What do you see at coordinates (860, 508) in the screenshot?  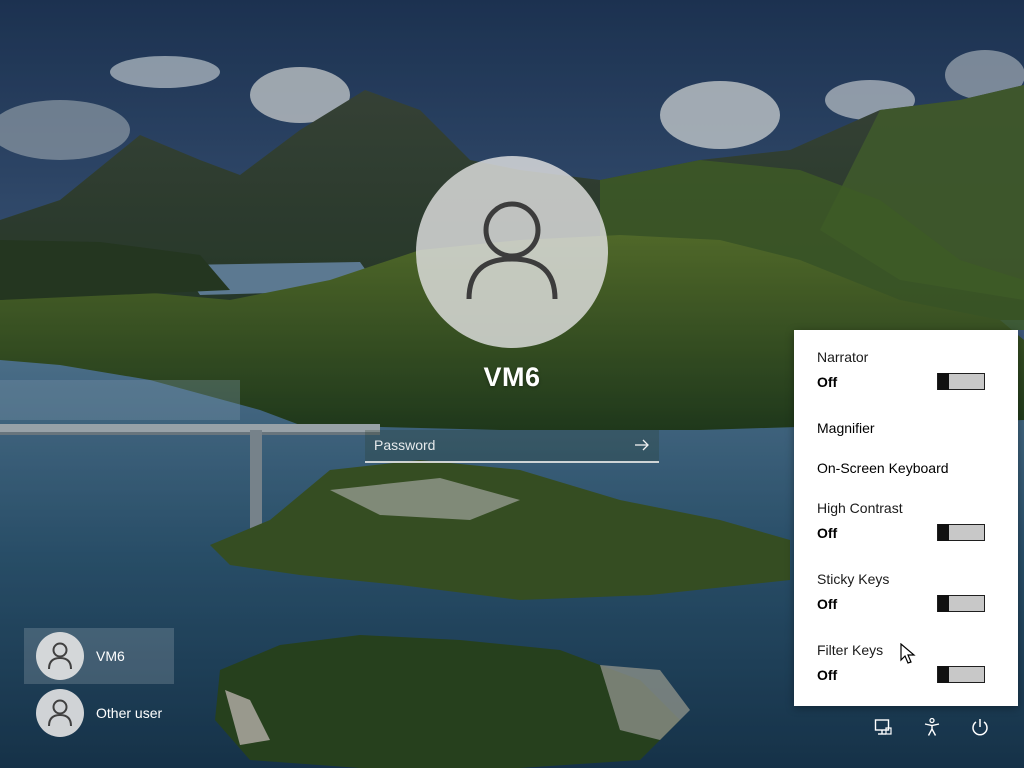 I see `high-contrast-label: High Contrast` at bounding box center [860, 508].